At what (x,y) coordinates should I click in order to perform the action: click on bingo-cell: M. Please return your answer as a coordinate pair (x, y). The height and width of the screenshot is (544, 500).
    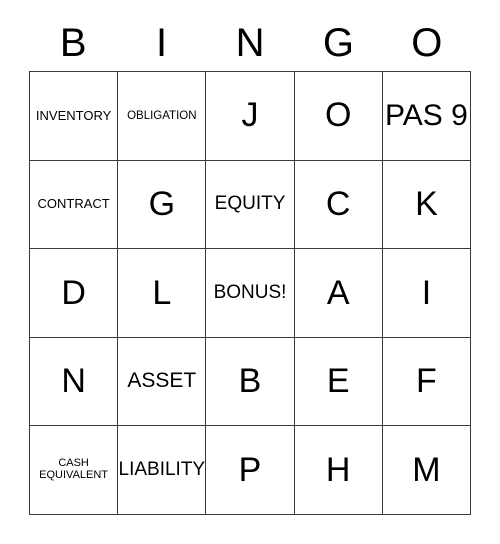
    Looking at the image, I should click on (427, 470).